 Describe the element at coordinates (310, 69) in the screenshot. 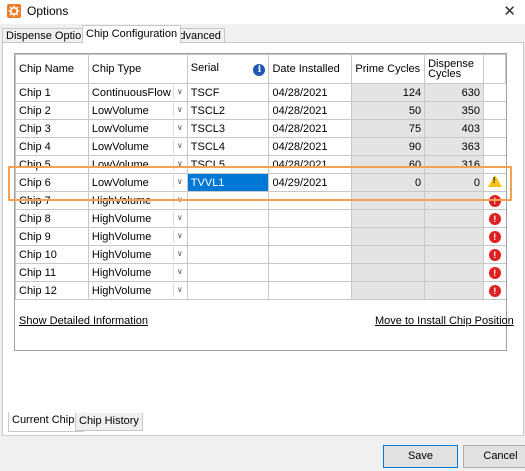

I see `column-header-date-installed: Date Installed` at that location.